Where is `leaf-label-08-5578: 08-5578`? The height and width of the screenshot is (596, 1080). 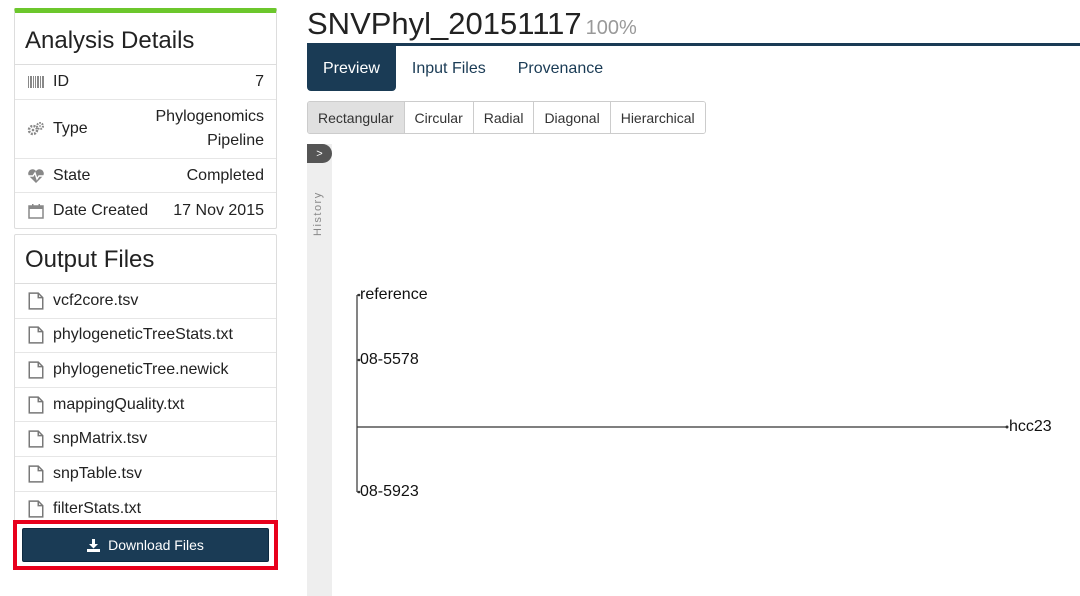 leaf-label-08-5578: 08-5578 is located at coordinates (389, 359).